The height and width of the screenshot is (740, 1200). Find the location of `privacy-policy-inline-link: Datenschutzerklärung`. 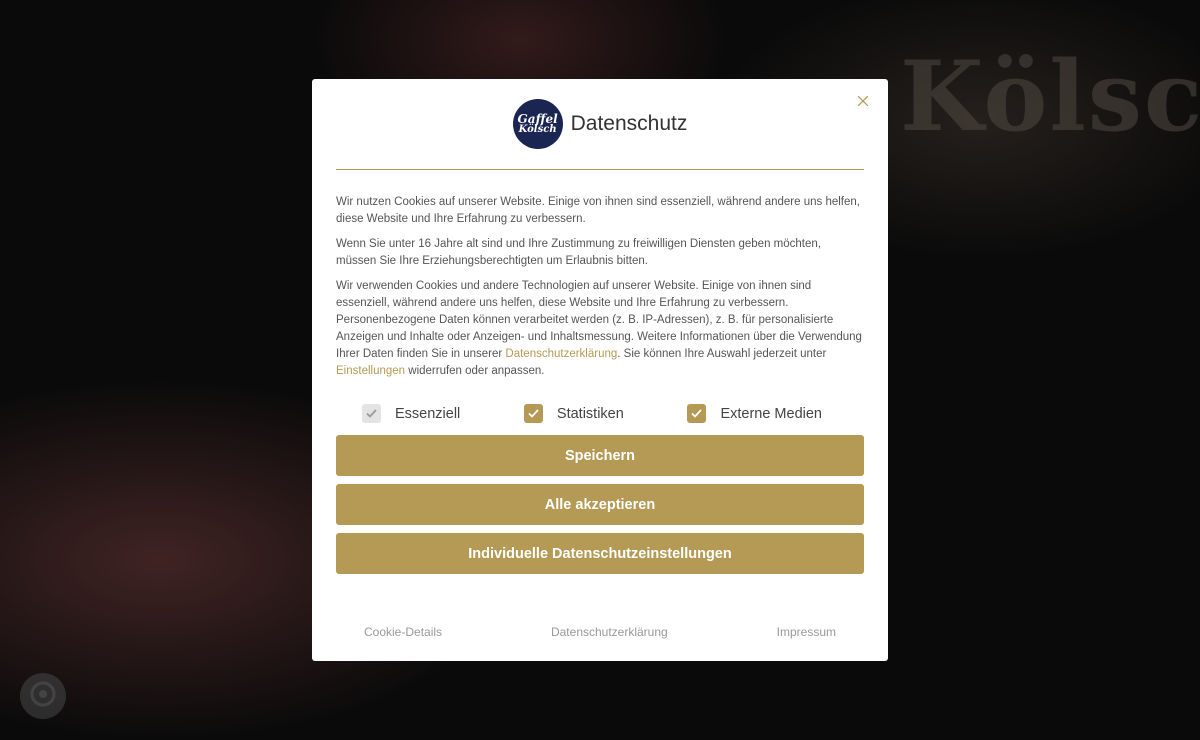

privacy-policy-inline-link: Datenschutzerklärung is located at coordinates (561, 354).